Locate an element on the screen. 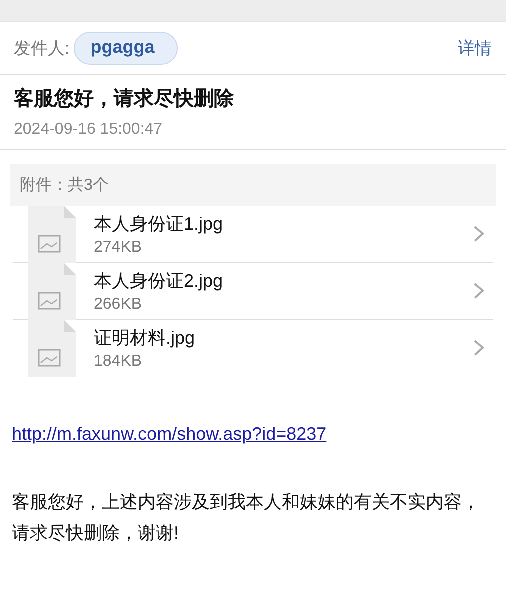  file-name: 本人身份证2.jpg is located at coordinates (159, 281).